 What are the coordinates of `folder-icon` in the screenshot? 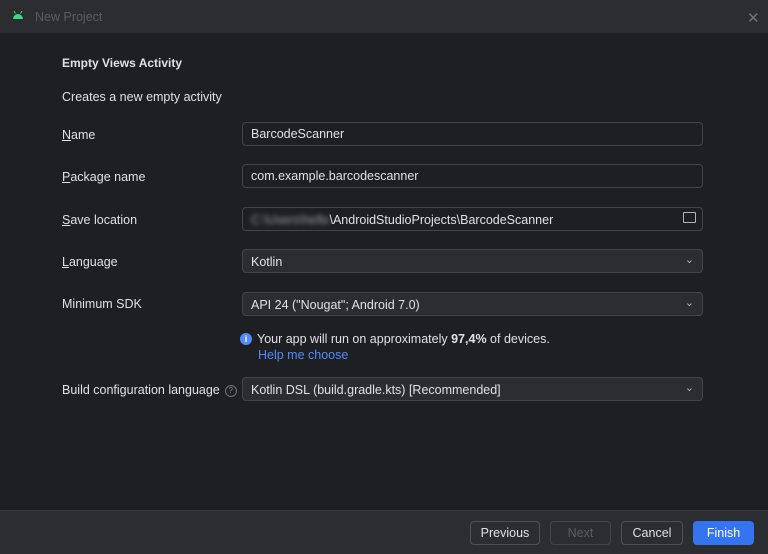 It's located at (689, 217).